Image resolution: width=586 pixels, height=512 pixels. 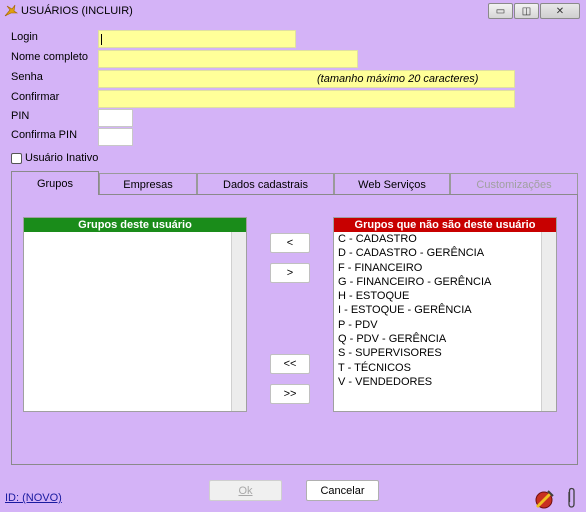 I want to click on ok-button: Ok, so click(x=245, y=490).